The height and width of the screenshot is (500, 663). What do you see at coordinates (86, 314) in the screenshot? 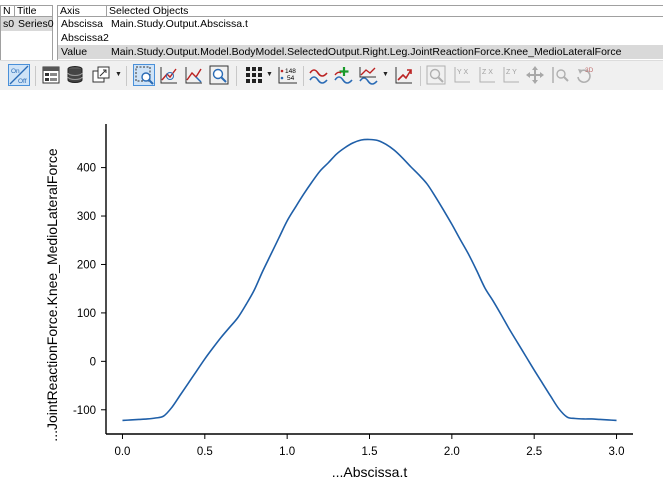
I see `y-tick-label: 100` at bounding box center [86, 314].